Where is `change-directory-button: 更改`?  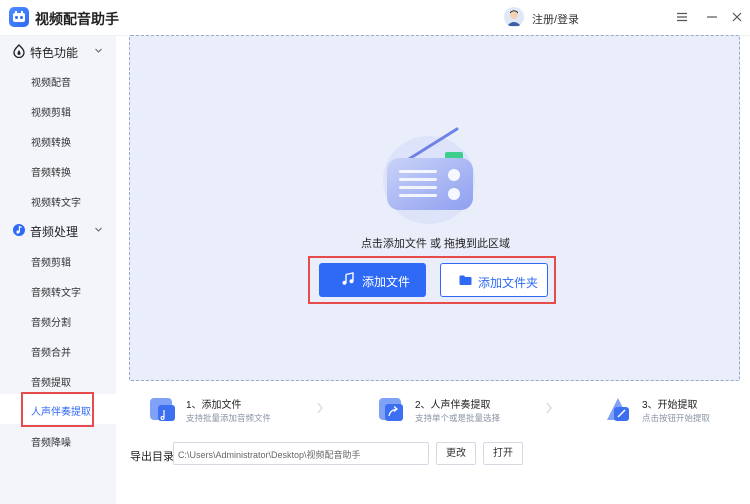
change-directory-button: 更改 is located at coordinates (456, 453).